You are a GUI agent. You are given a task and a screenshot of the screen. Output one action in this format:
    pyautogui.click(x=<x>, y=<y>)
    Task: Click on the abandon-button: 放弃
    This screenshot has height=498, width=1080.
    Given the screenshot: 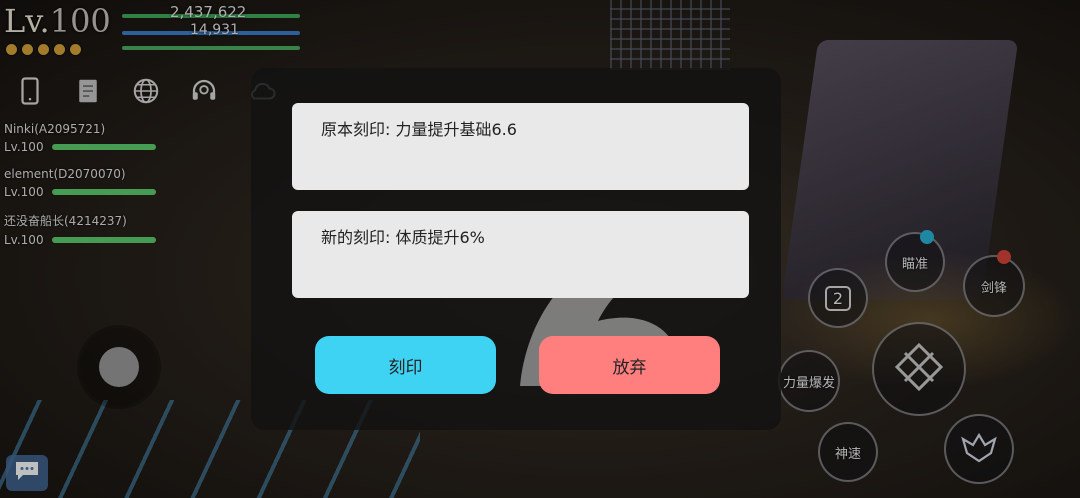 What is the action you would take?
    pyautogui.click(x=629, y=365)
    